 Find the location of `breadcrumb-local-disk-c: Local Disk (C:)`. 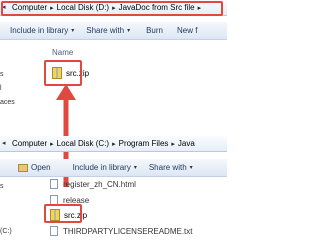

breadcrumb-local-disk-c: Local Disk (C:) is located at coordinates (83, 143).